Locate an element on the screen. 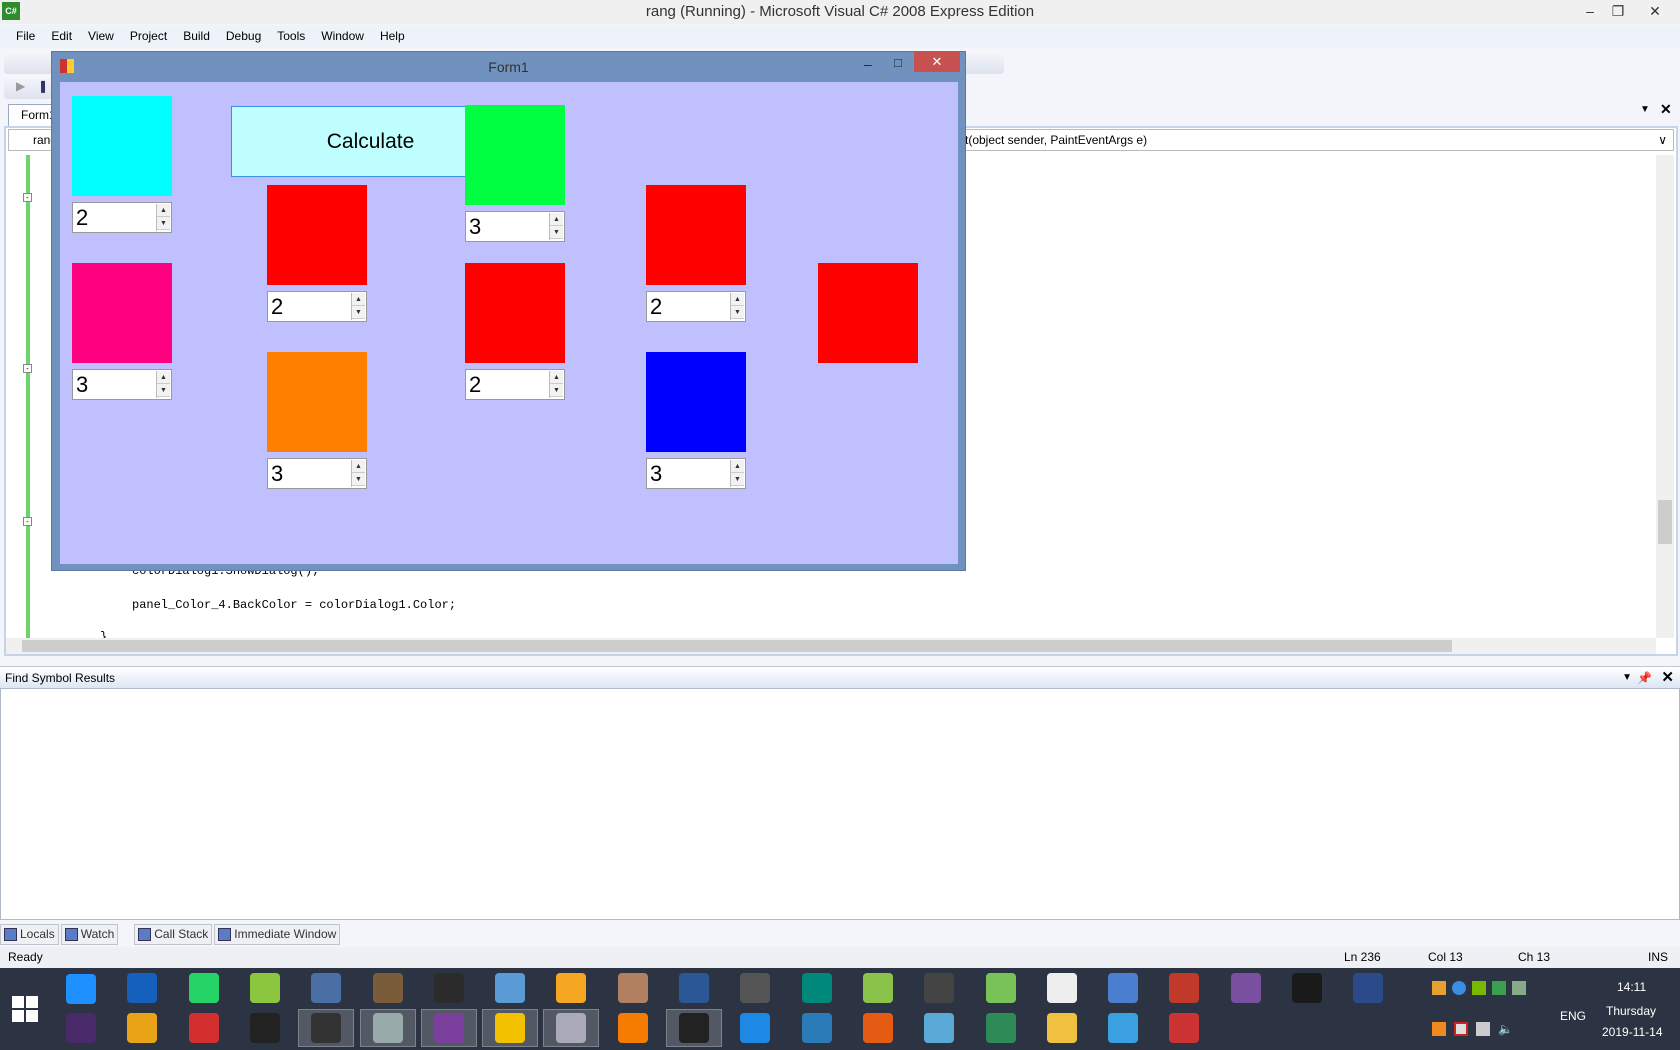  form-minimize-button: – is located at coordinates (868, 64).